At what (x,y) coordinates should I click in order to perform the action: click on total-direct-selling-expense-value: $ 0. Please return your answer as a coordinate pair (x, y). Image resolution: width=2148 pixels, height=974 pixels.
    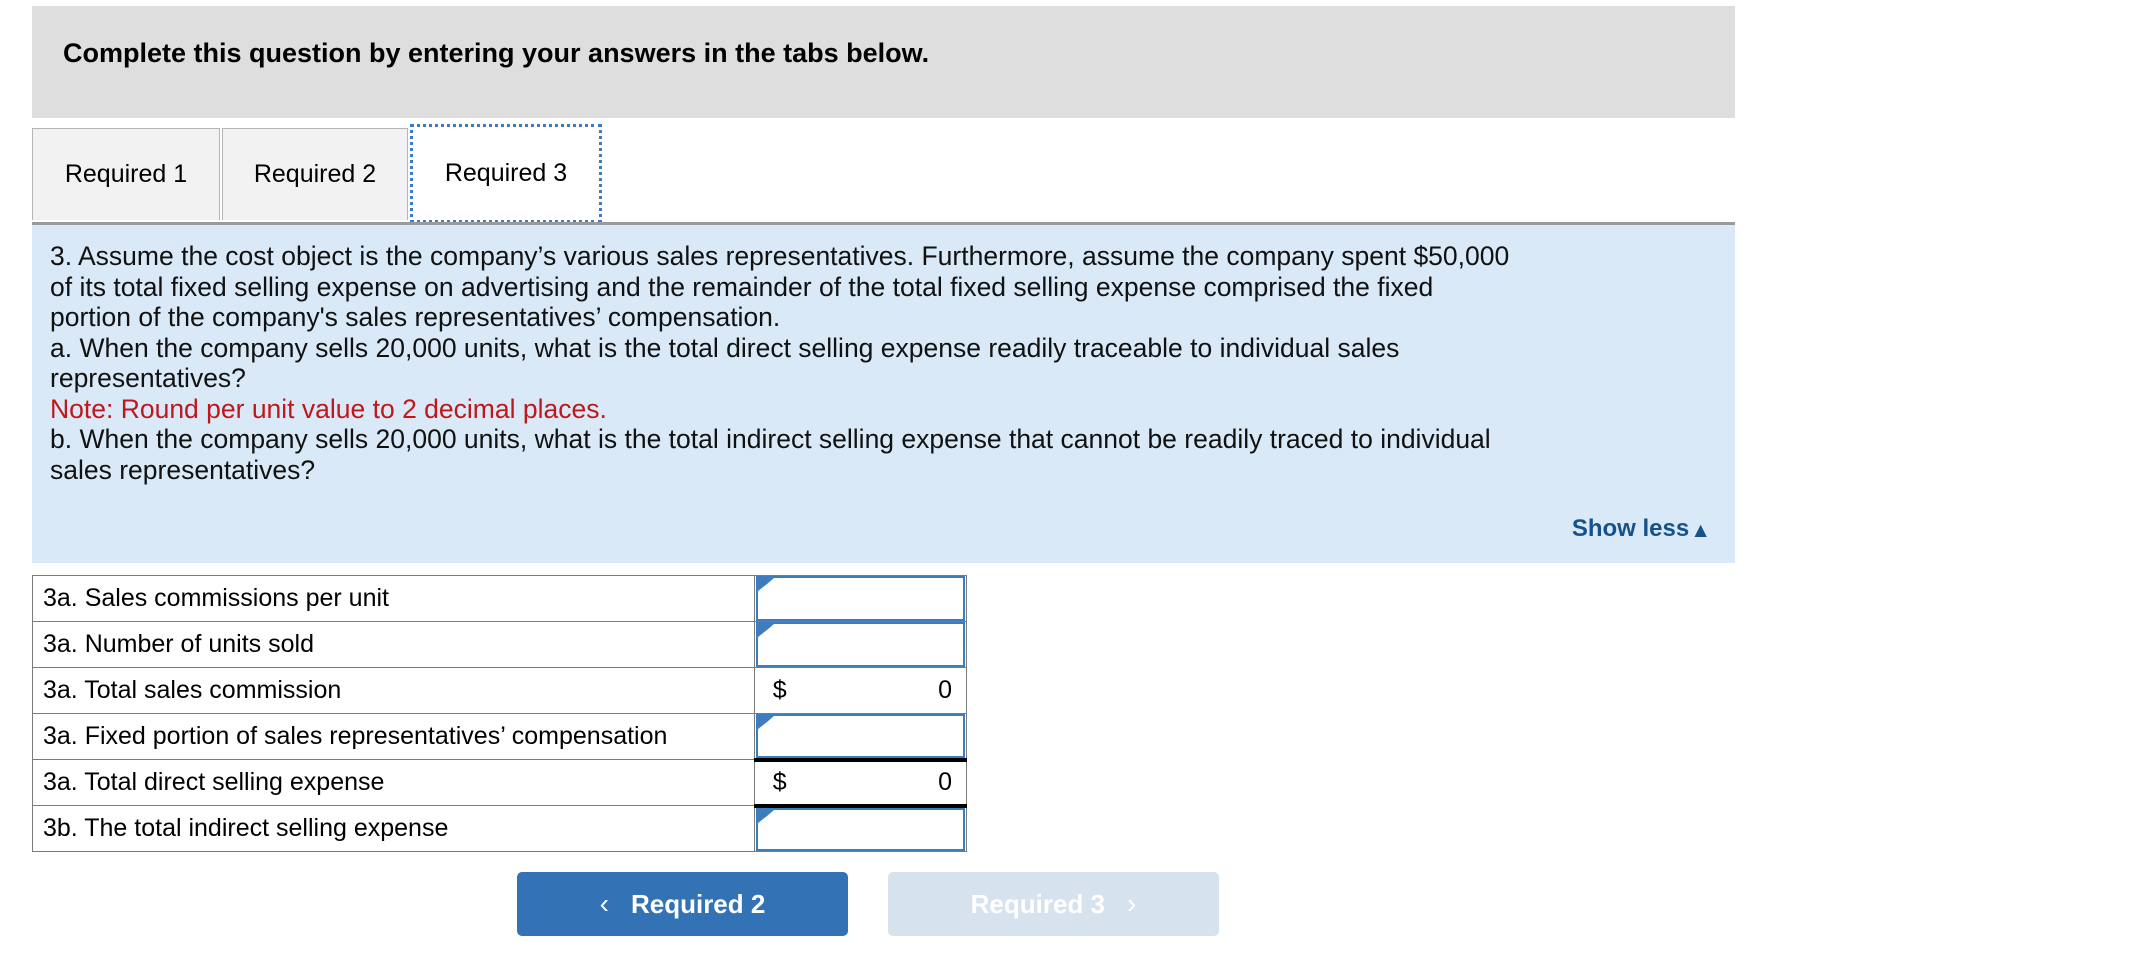
    Looking at the image, I should click on (860, 783).